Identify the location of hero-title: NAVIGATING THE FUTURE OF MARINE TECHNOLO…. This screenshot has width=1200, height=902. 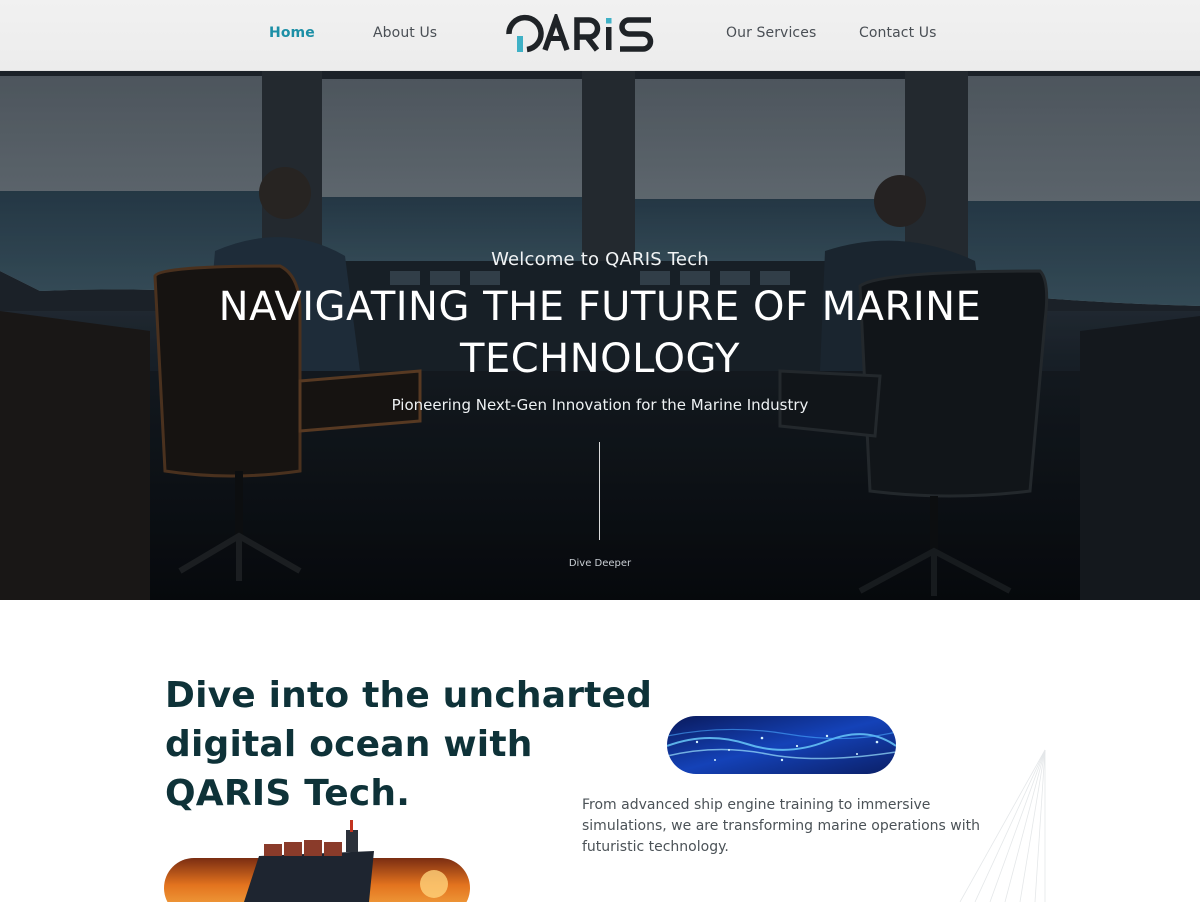
(600, 333).